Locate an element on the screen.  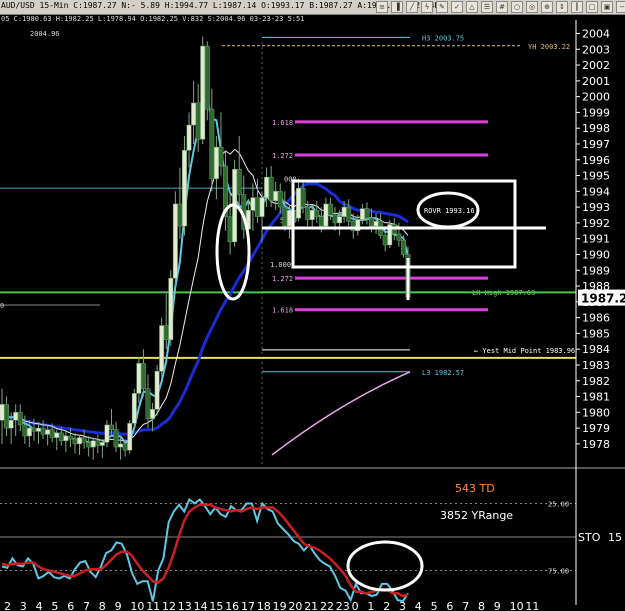
time-axis-label: 15 is located at coordinates (216, 605).